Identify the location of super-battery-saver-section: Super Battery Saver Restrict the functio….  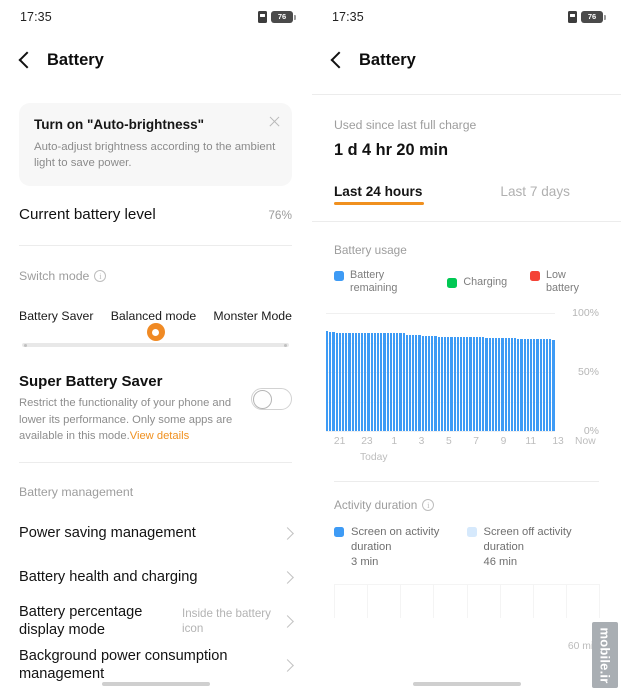
(155, 397).